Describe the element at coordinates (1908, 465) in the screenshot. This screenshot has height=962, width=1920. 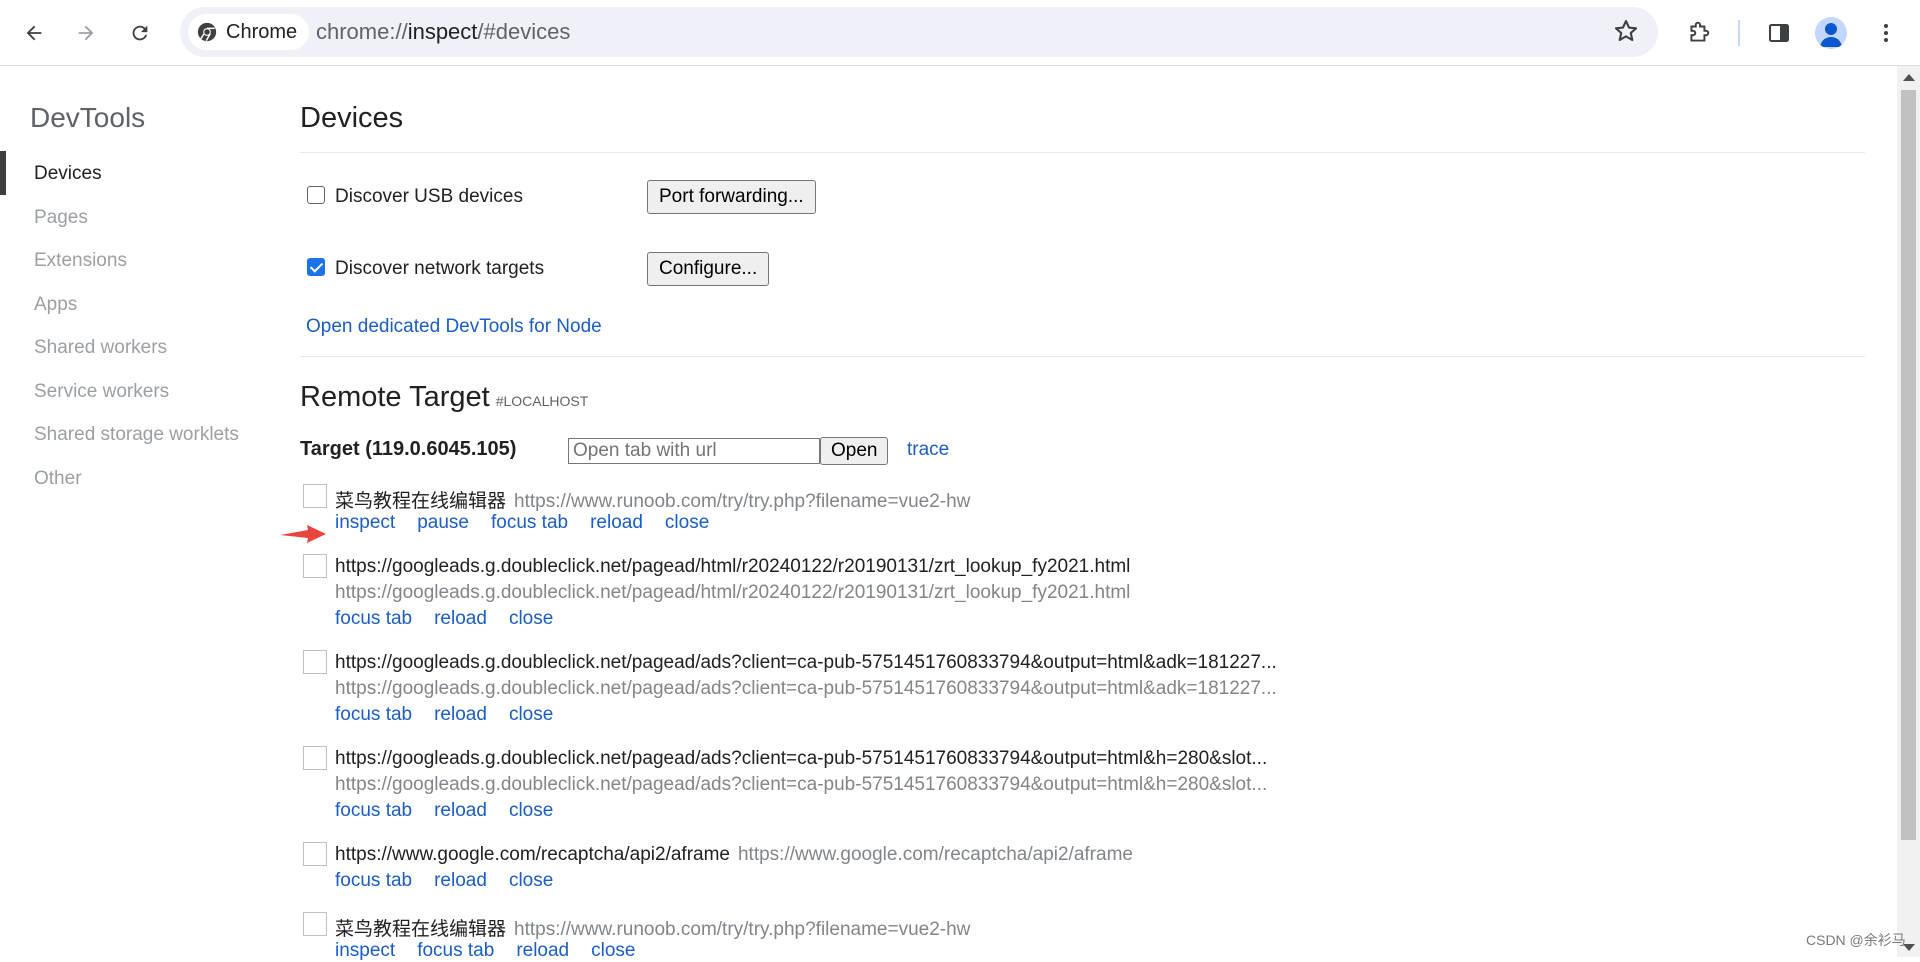
I see `scrollbar-thumb` at that location.